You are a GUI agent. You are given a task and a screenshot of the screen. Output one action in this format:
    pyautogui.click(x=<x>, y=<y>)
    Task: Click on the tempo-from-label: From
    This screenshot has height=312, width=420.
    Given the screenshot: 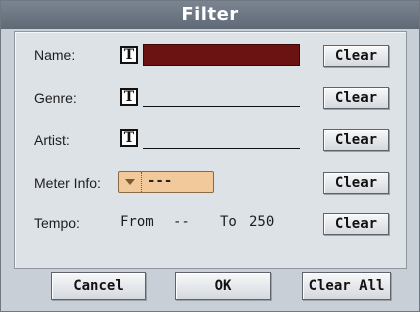 What is the action you would take?
    pyautogui.click(x=137, y=222)
    